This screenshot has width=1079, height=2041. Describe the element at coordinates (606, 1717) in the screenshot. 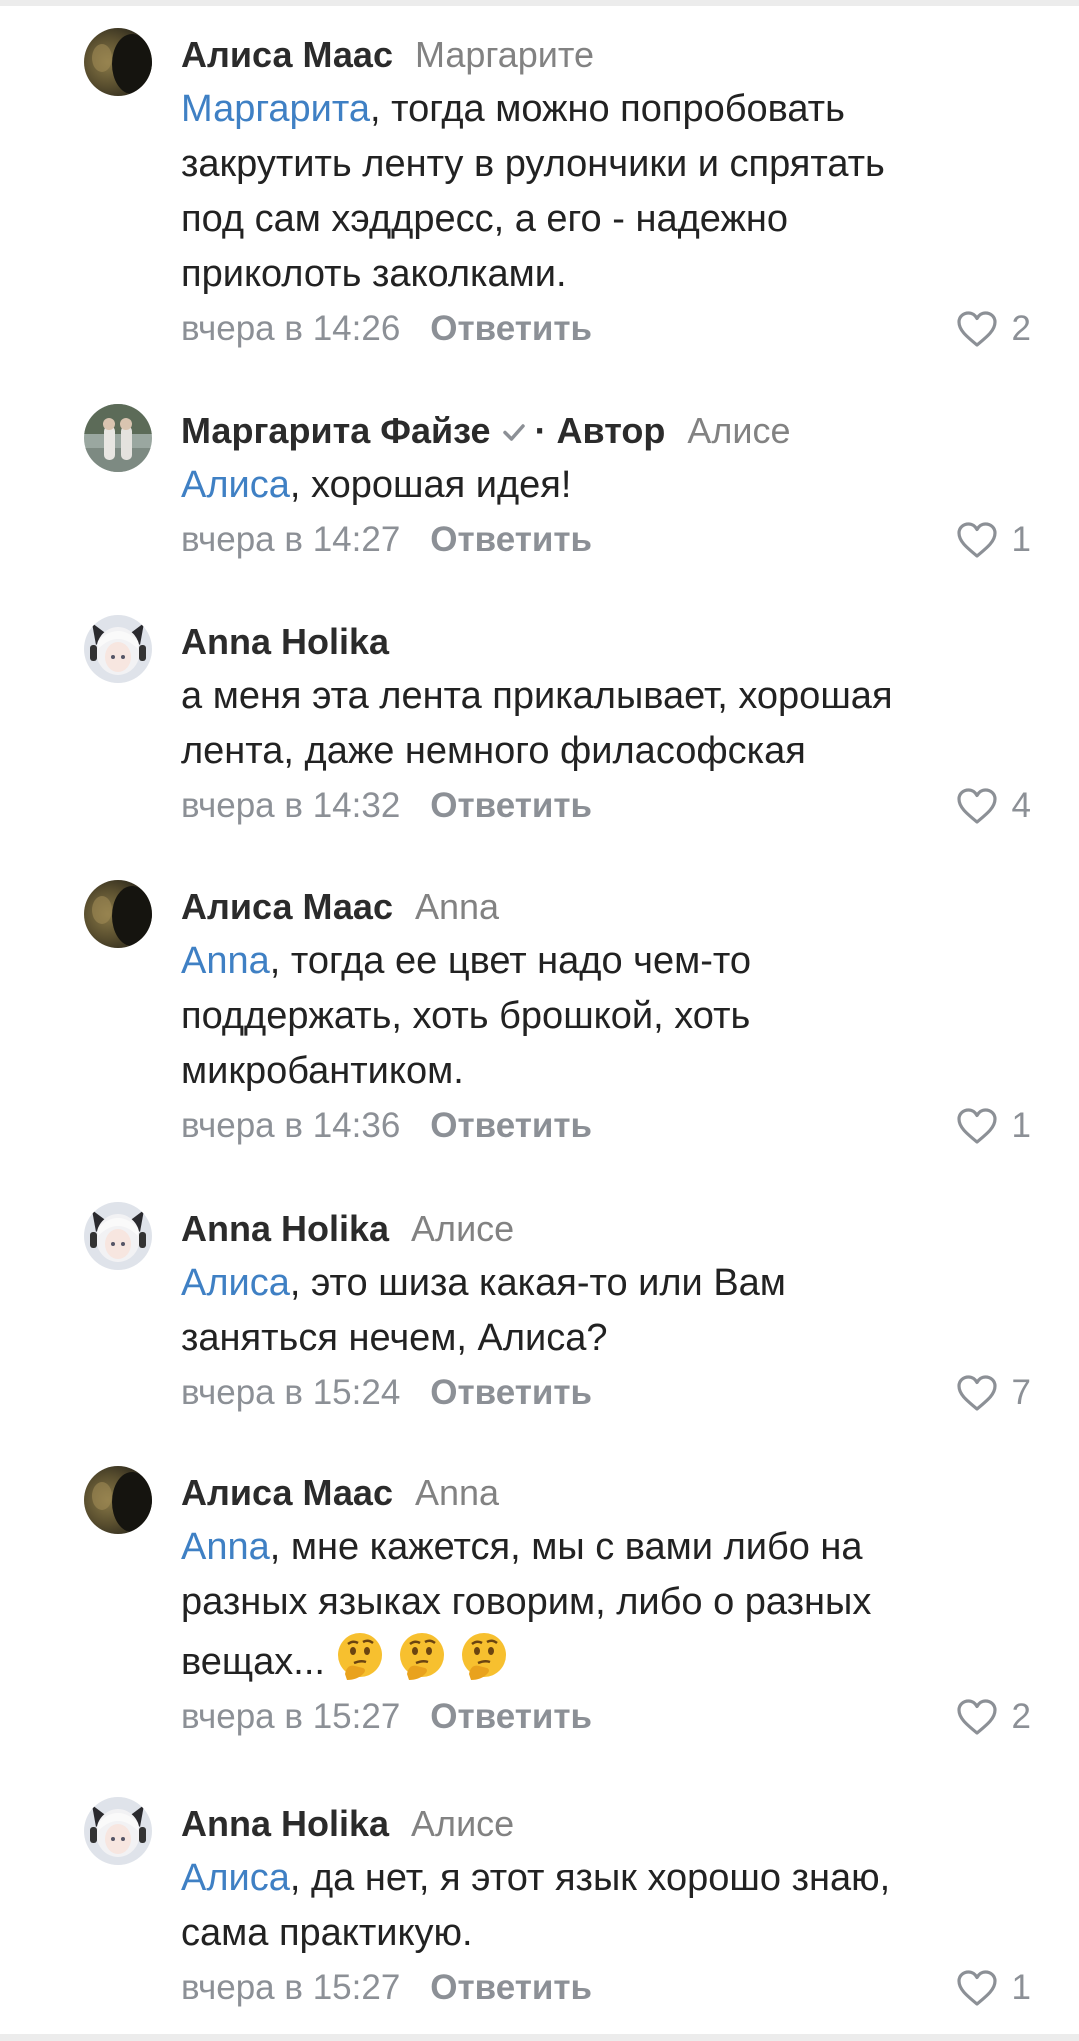

I see `comment-meta: вчера в 15:27 Ответить 2` at that location.